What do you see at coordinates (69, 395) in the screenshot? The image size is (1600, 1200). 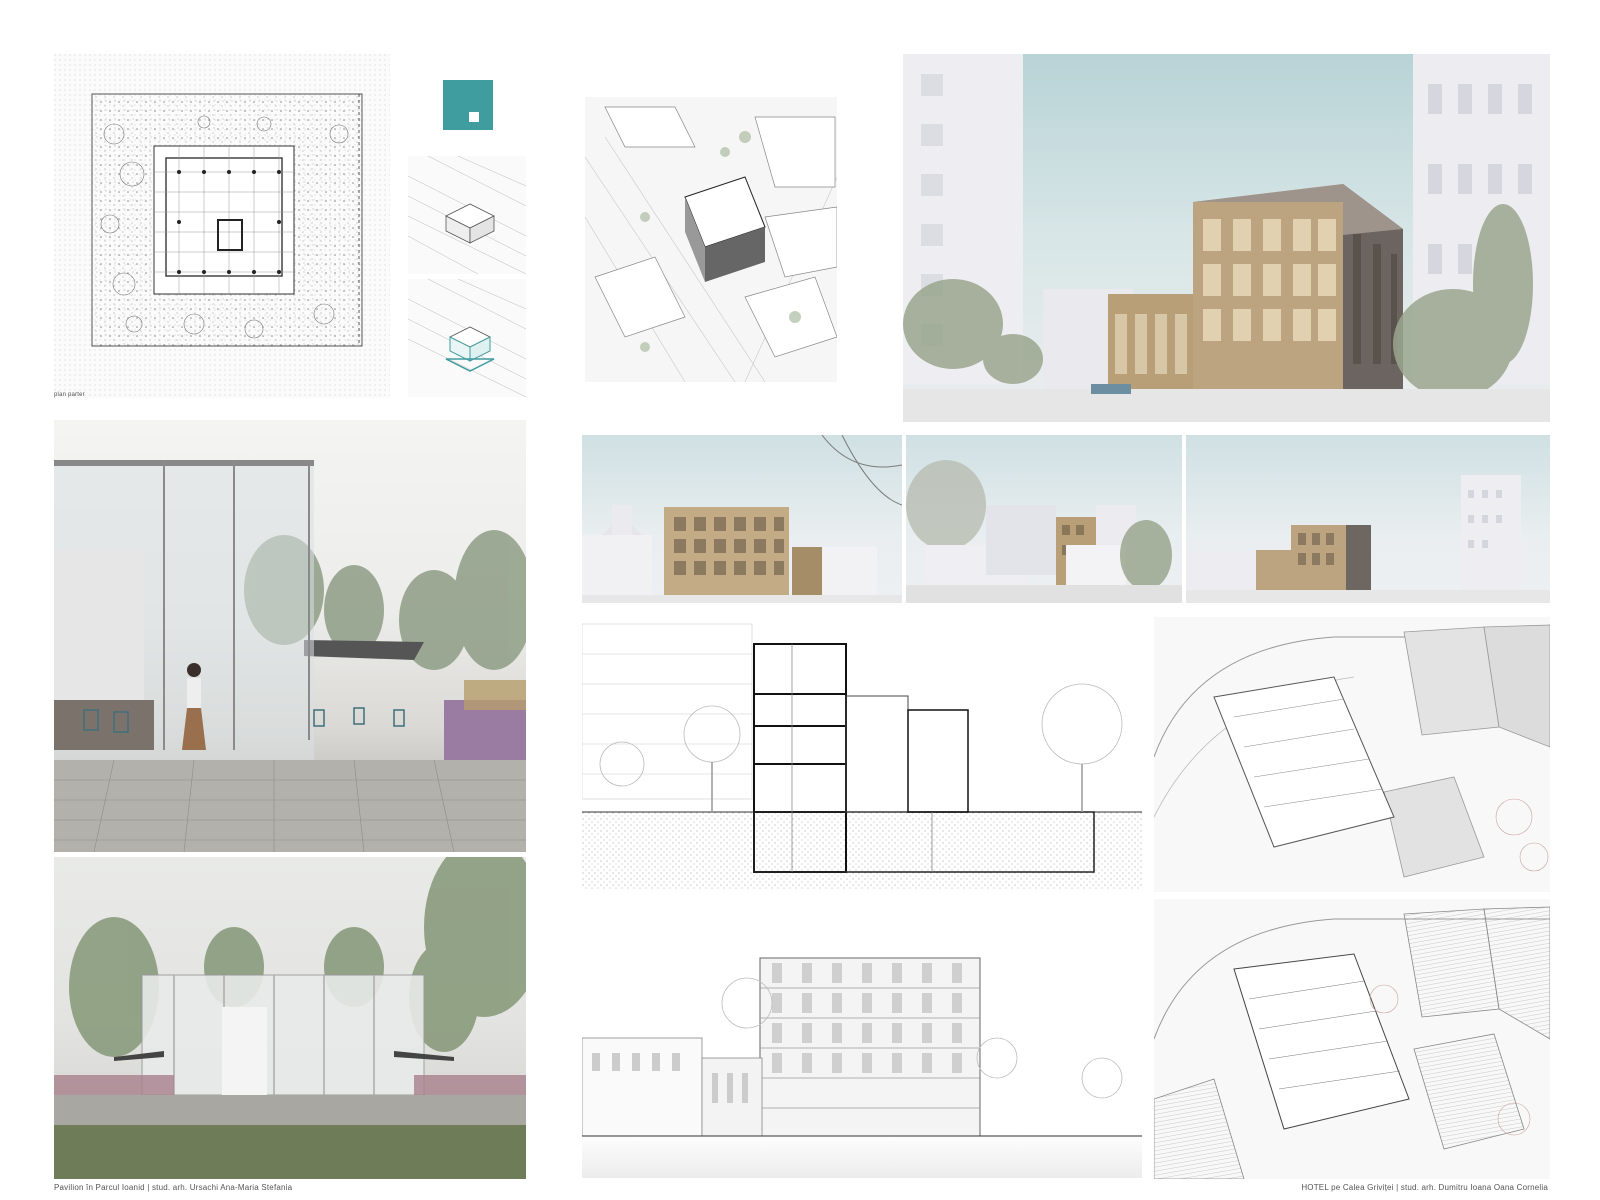 I see `plan-label: plan parter` at bounding box center [69, 395].